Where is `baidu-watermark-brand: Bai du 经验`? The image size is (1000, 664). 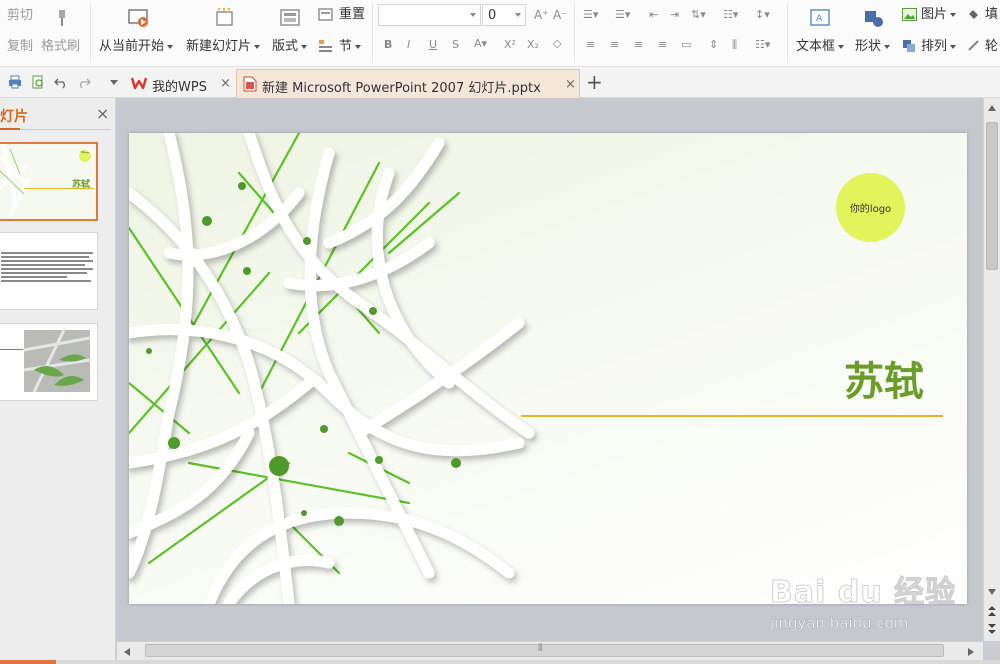 baidu-watermark-brand: Bai du 经验 is located at coordinates (863, 592).